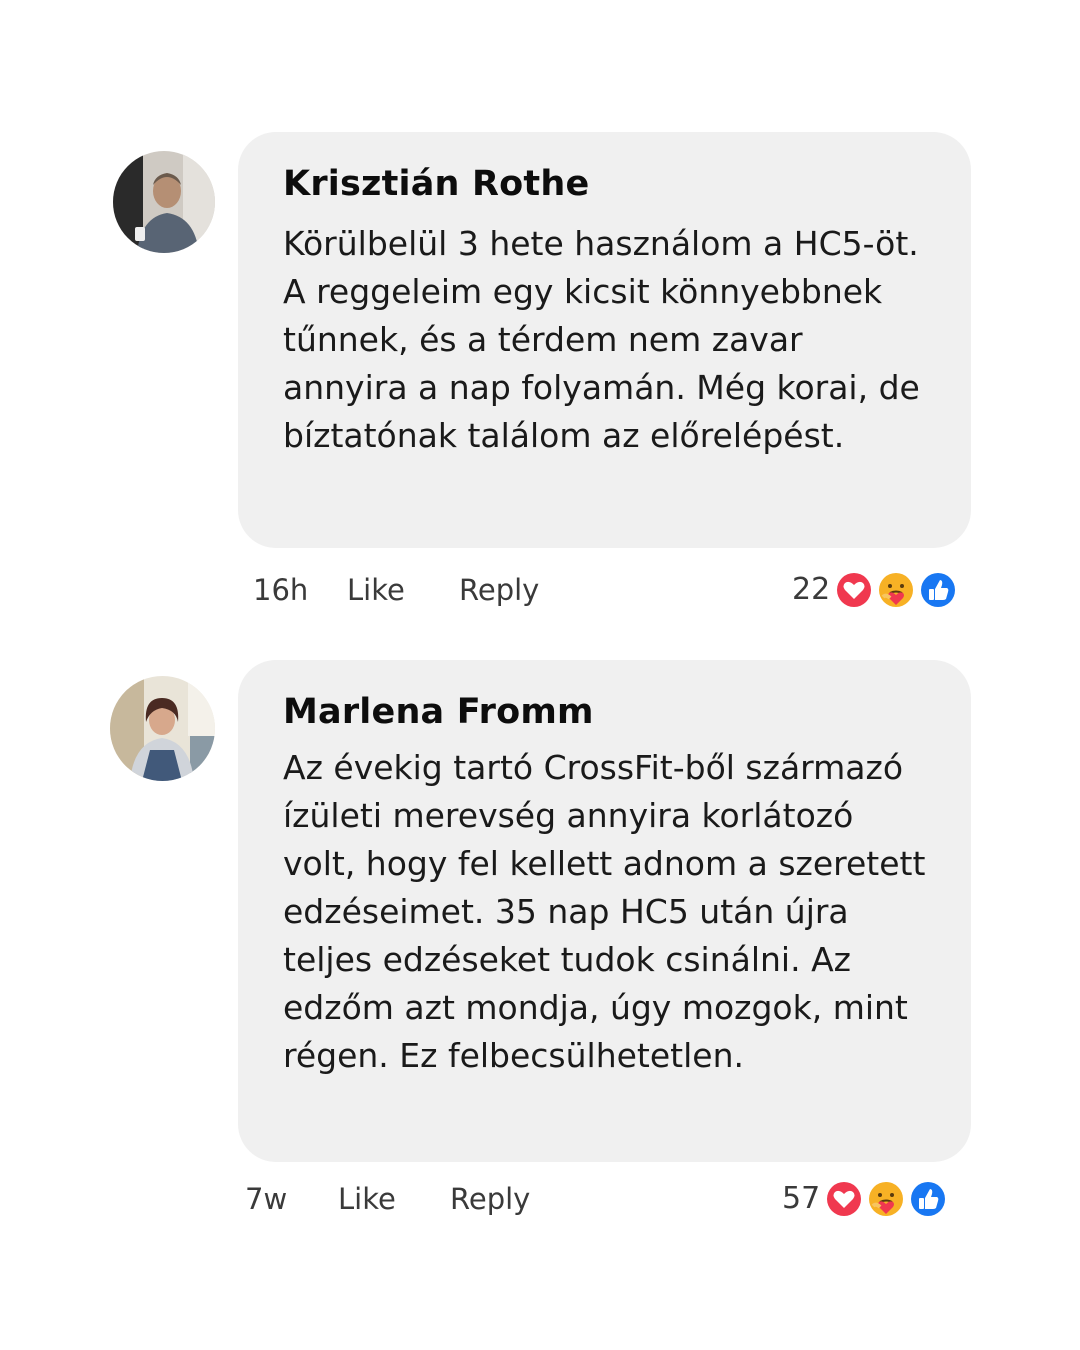 The width and height of the screenshot is (1080, 1350). What do you see at coordinates (865, 1199) in the screenshot?
I see `reactions-summary: 57` at bounding box center [865, 1199].